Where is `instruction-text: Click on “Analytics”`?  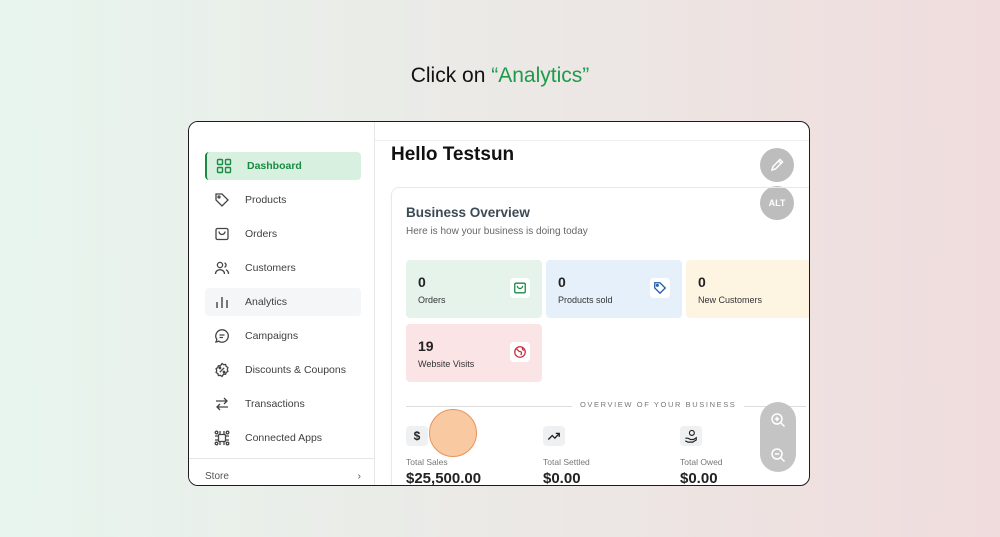
instruction-text: Click on “Analytics” is located at coordinates (500, 76).